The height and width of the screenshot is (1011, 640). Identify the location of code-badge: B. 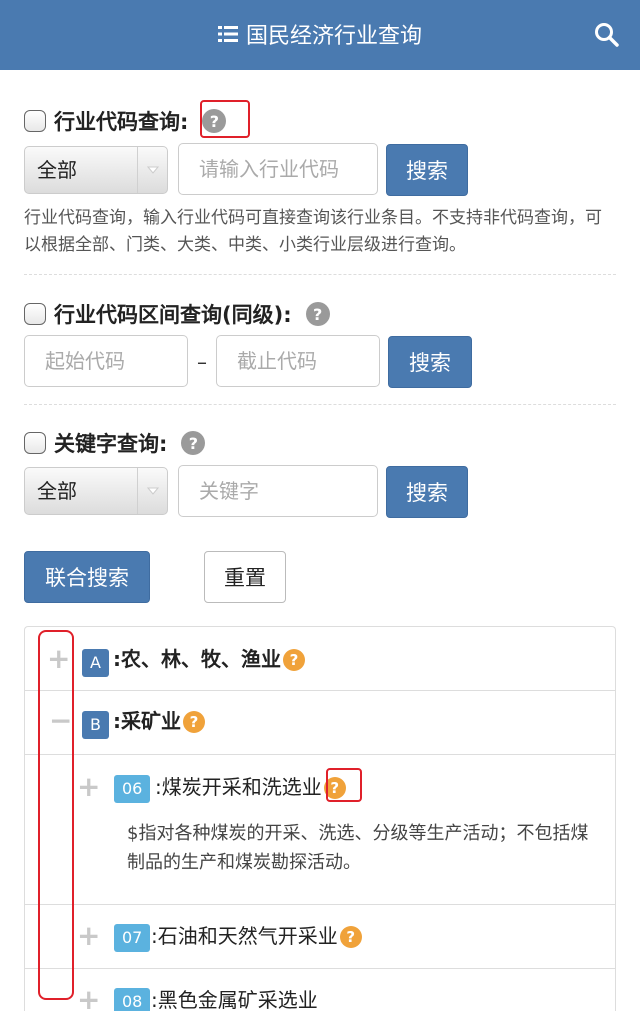
(95, 725).